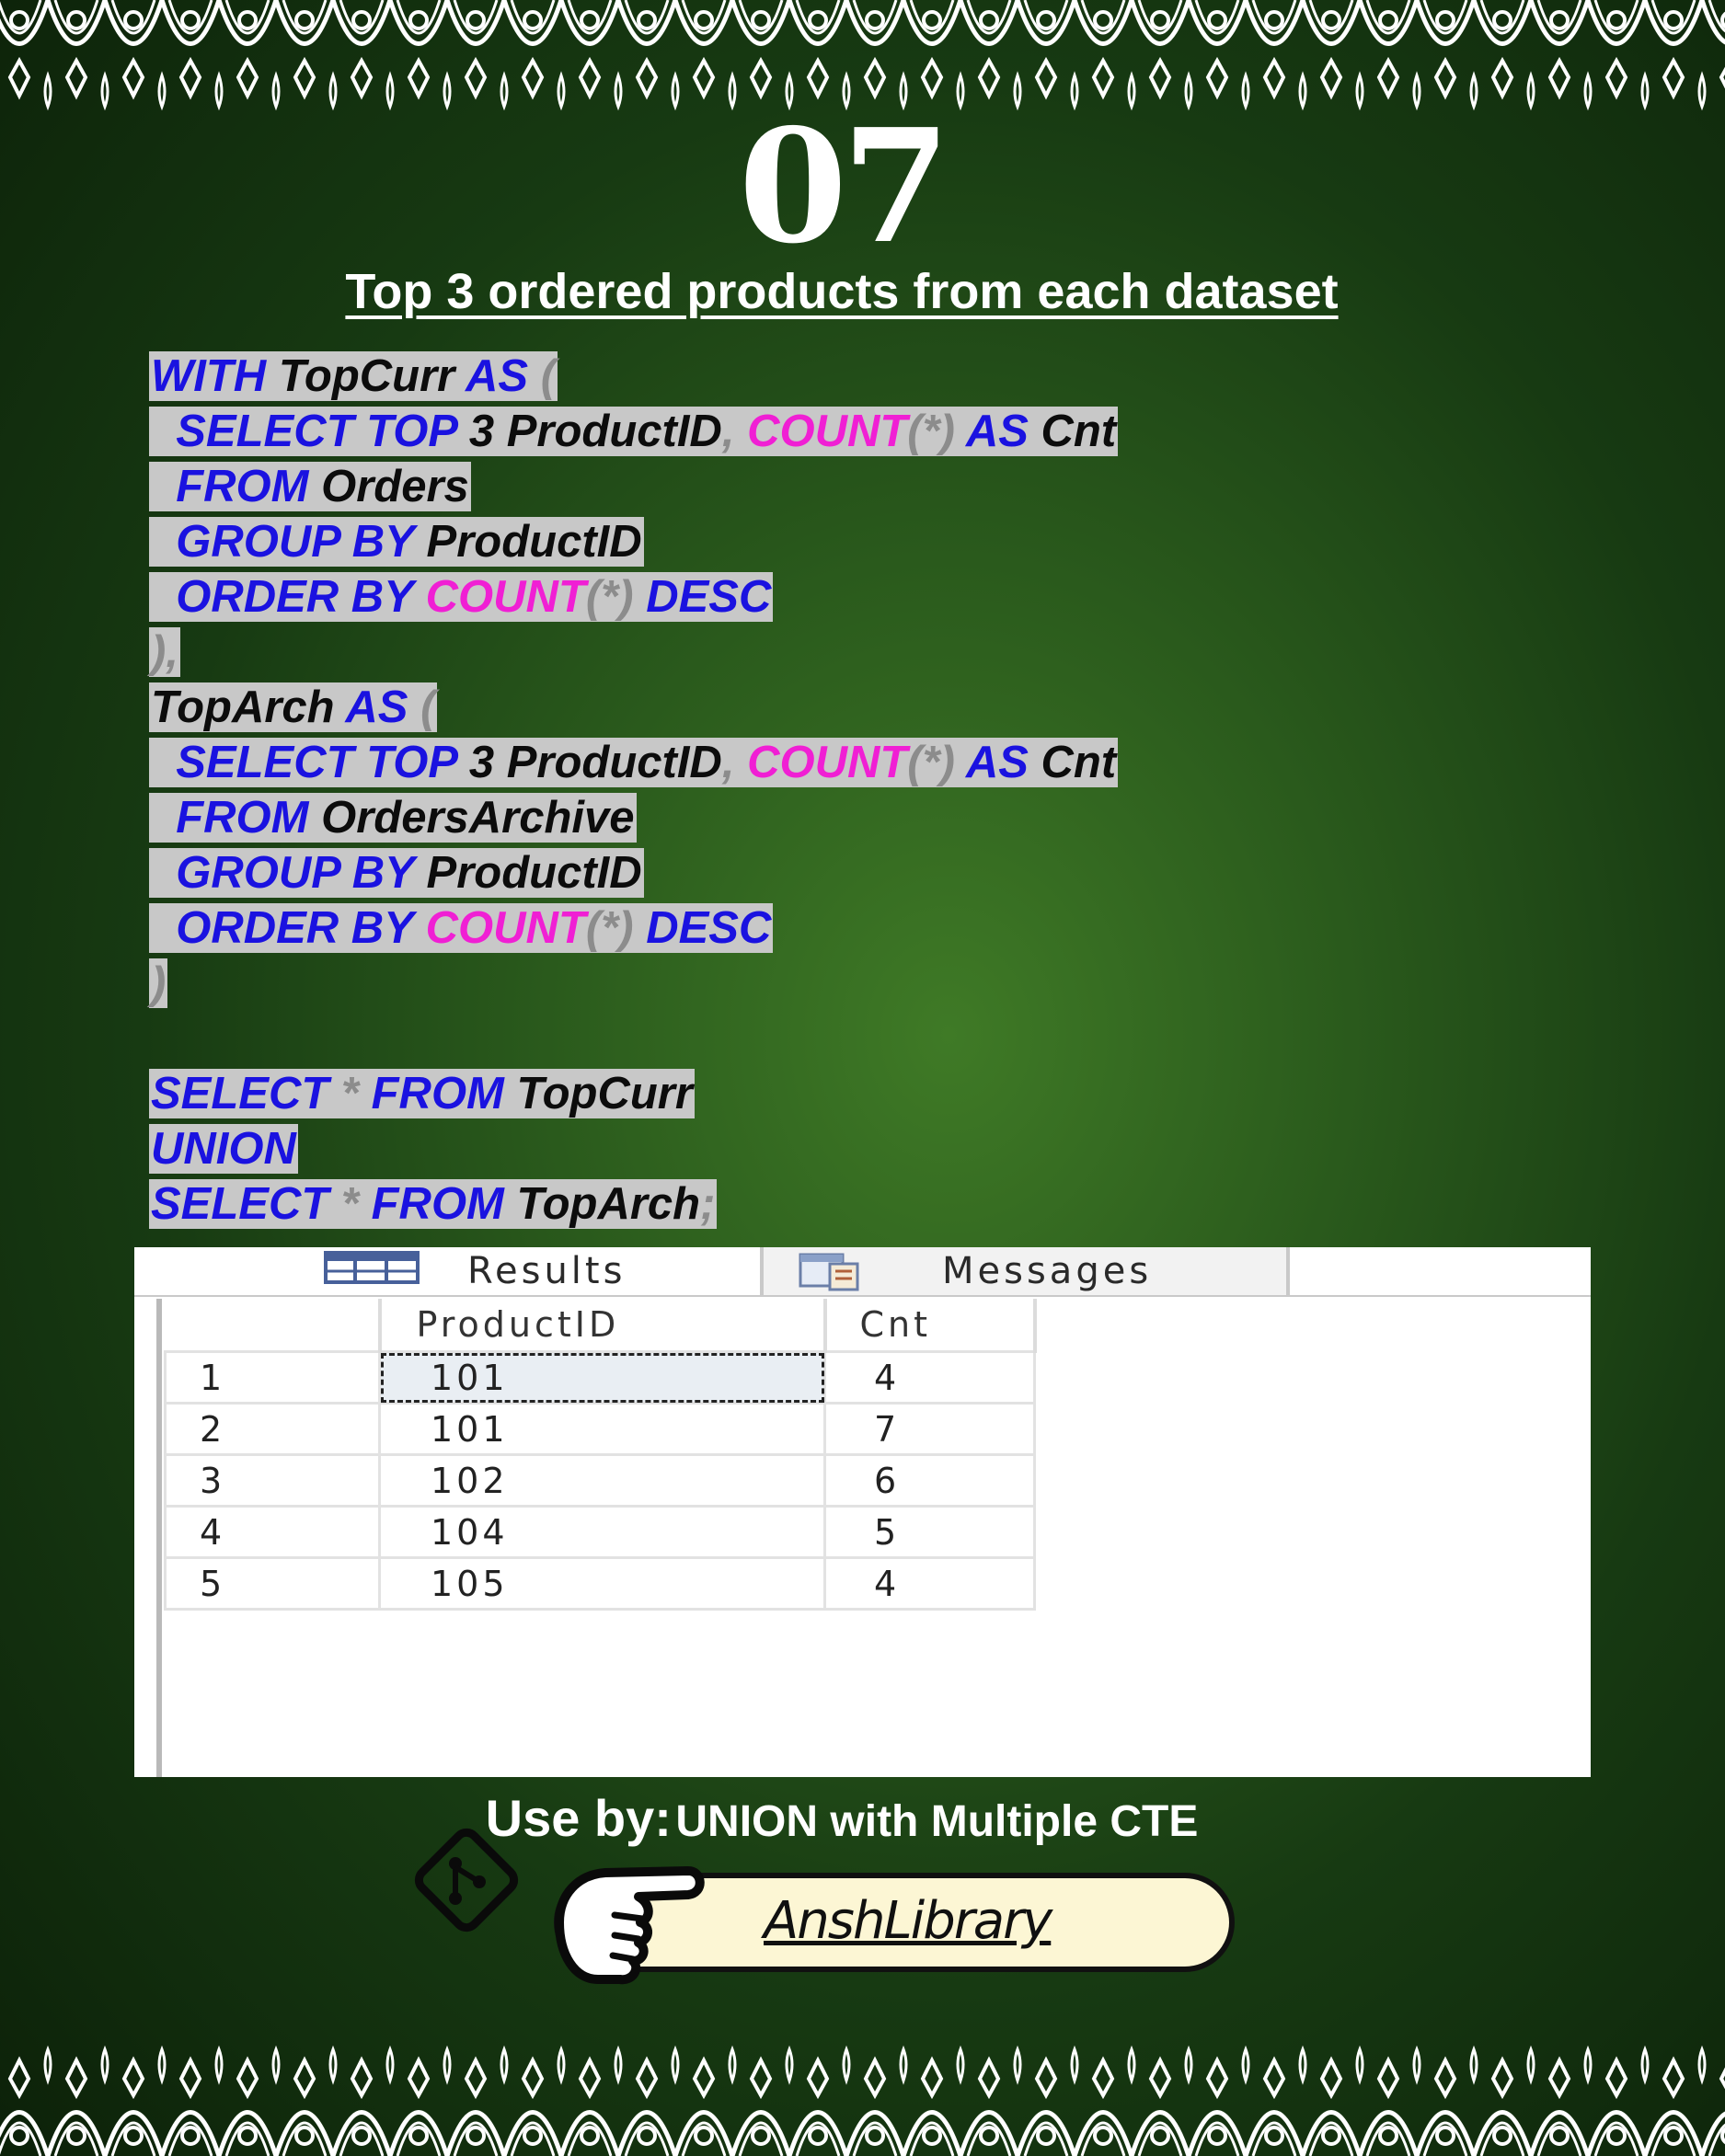  I want to click on code-line: UNION, so click(633, 1151).